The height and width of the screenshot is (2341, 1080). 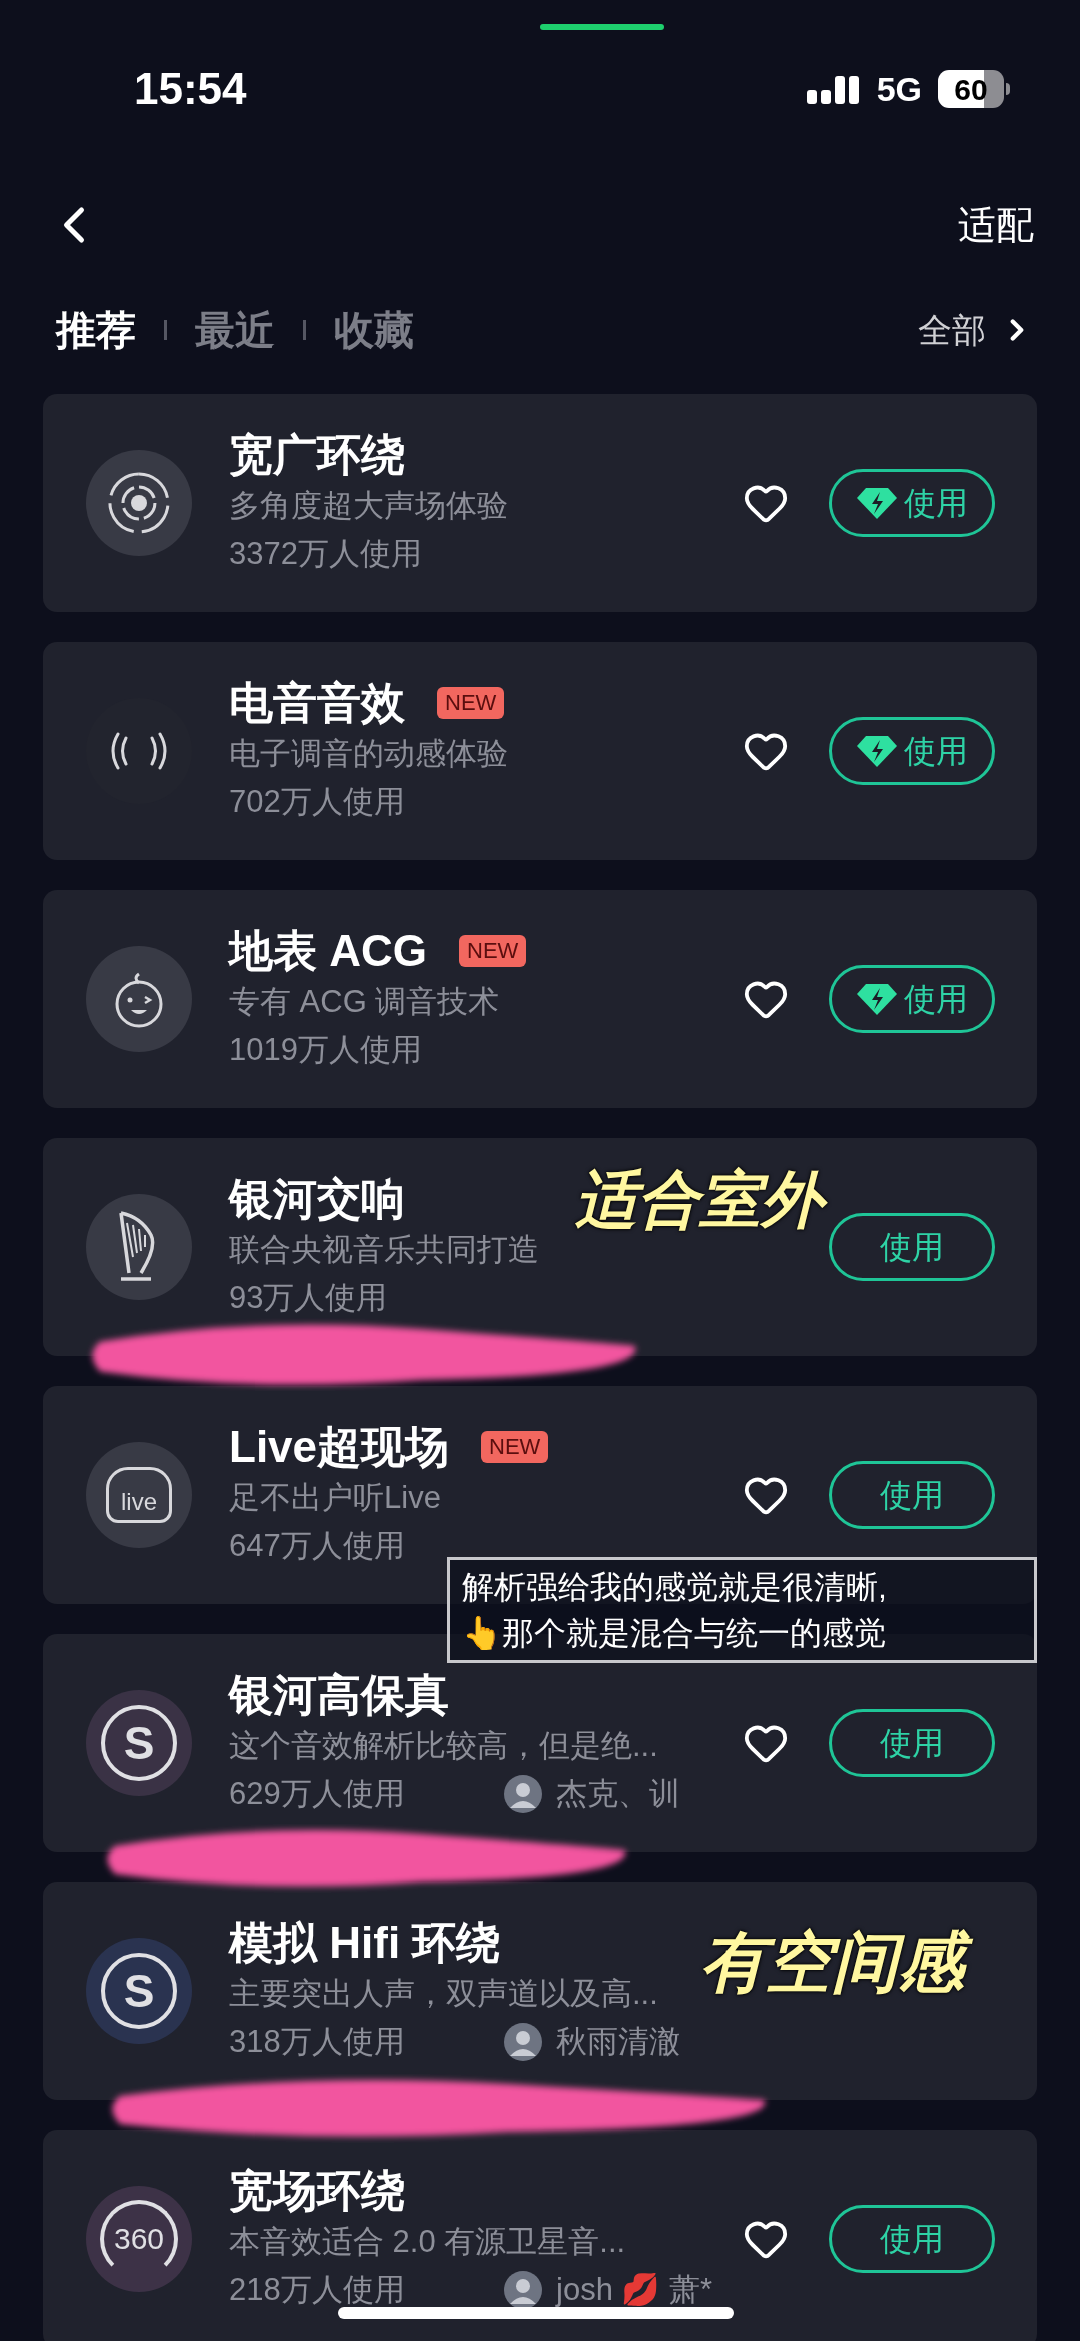 I want to click on effect-card: 地表 ACG NEW 专有 ACG 调音技术 1019万人使用 使用, so click(x=540, y=999).